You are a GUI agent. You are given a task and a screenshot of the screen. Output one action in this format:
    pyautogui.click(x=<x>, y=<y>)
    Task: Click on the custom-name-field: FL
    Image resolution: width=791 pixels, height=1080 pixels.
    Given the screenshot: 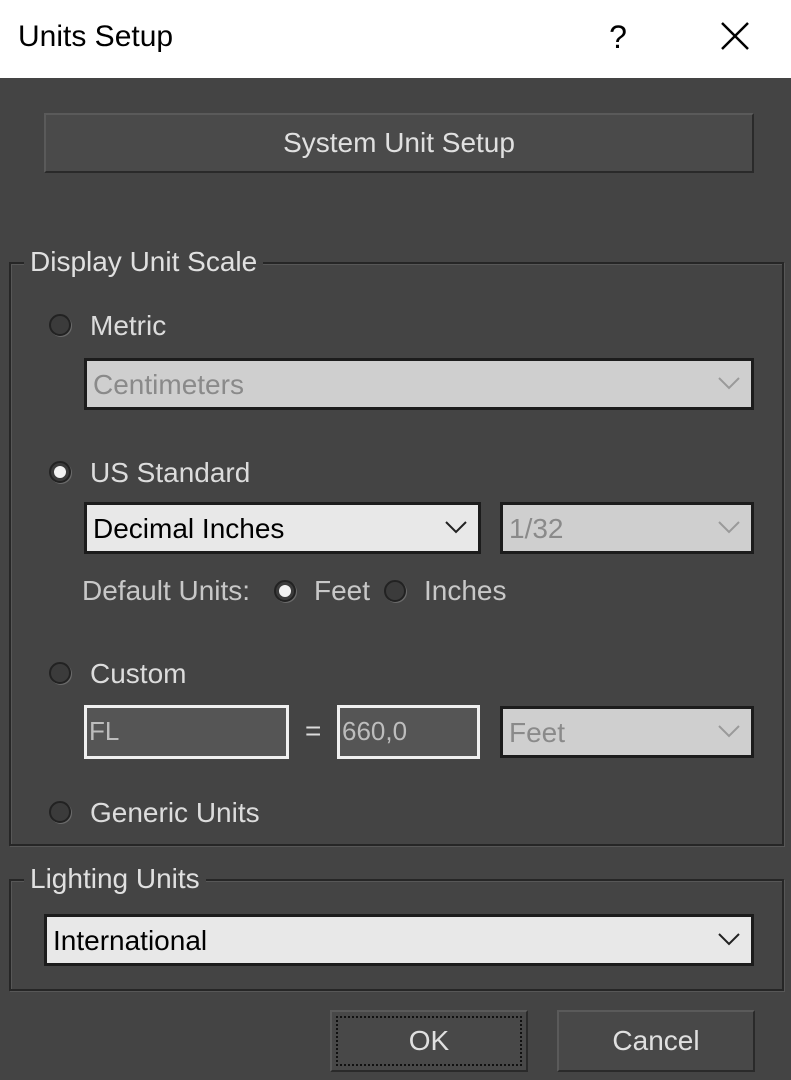 What is the action you would take?
    pyautogui.click(x=186, y=732)
    